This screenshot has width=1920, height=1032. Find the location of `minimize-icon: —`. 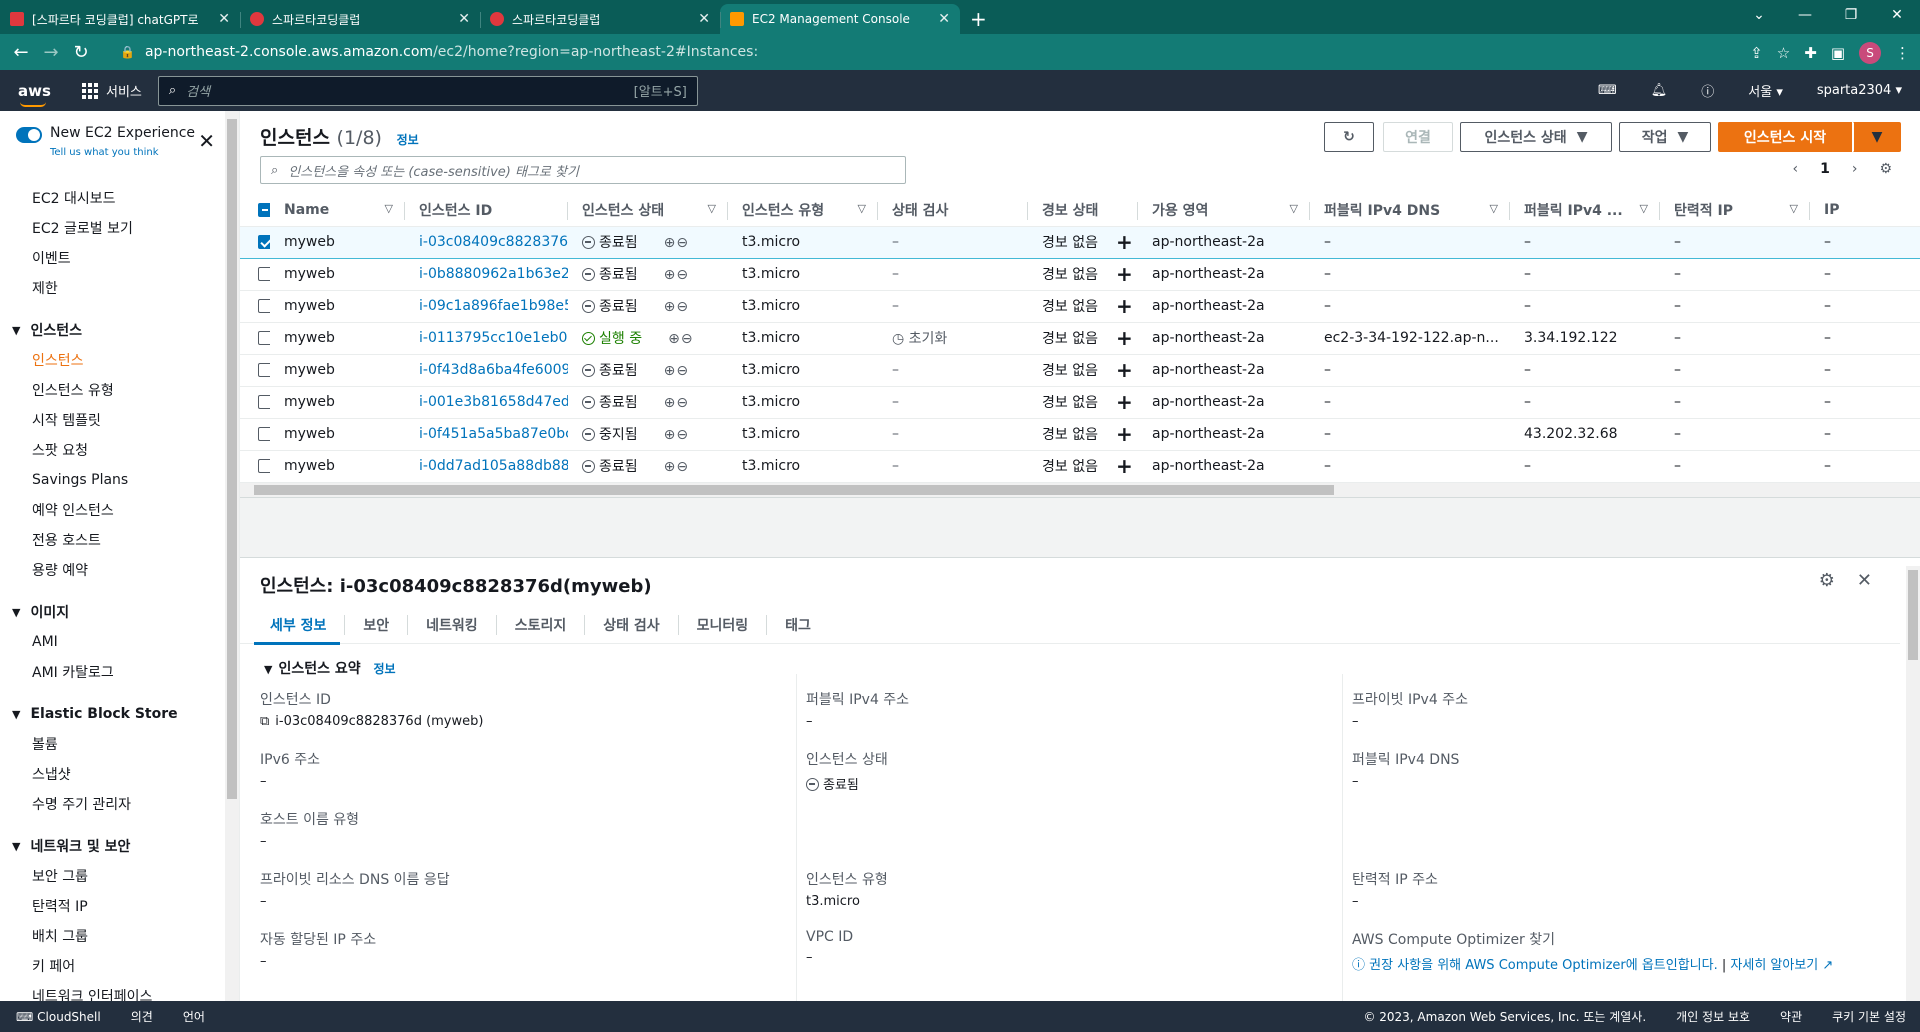

minimize-icon: — is located at coordinates (1805, 15).